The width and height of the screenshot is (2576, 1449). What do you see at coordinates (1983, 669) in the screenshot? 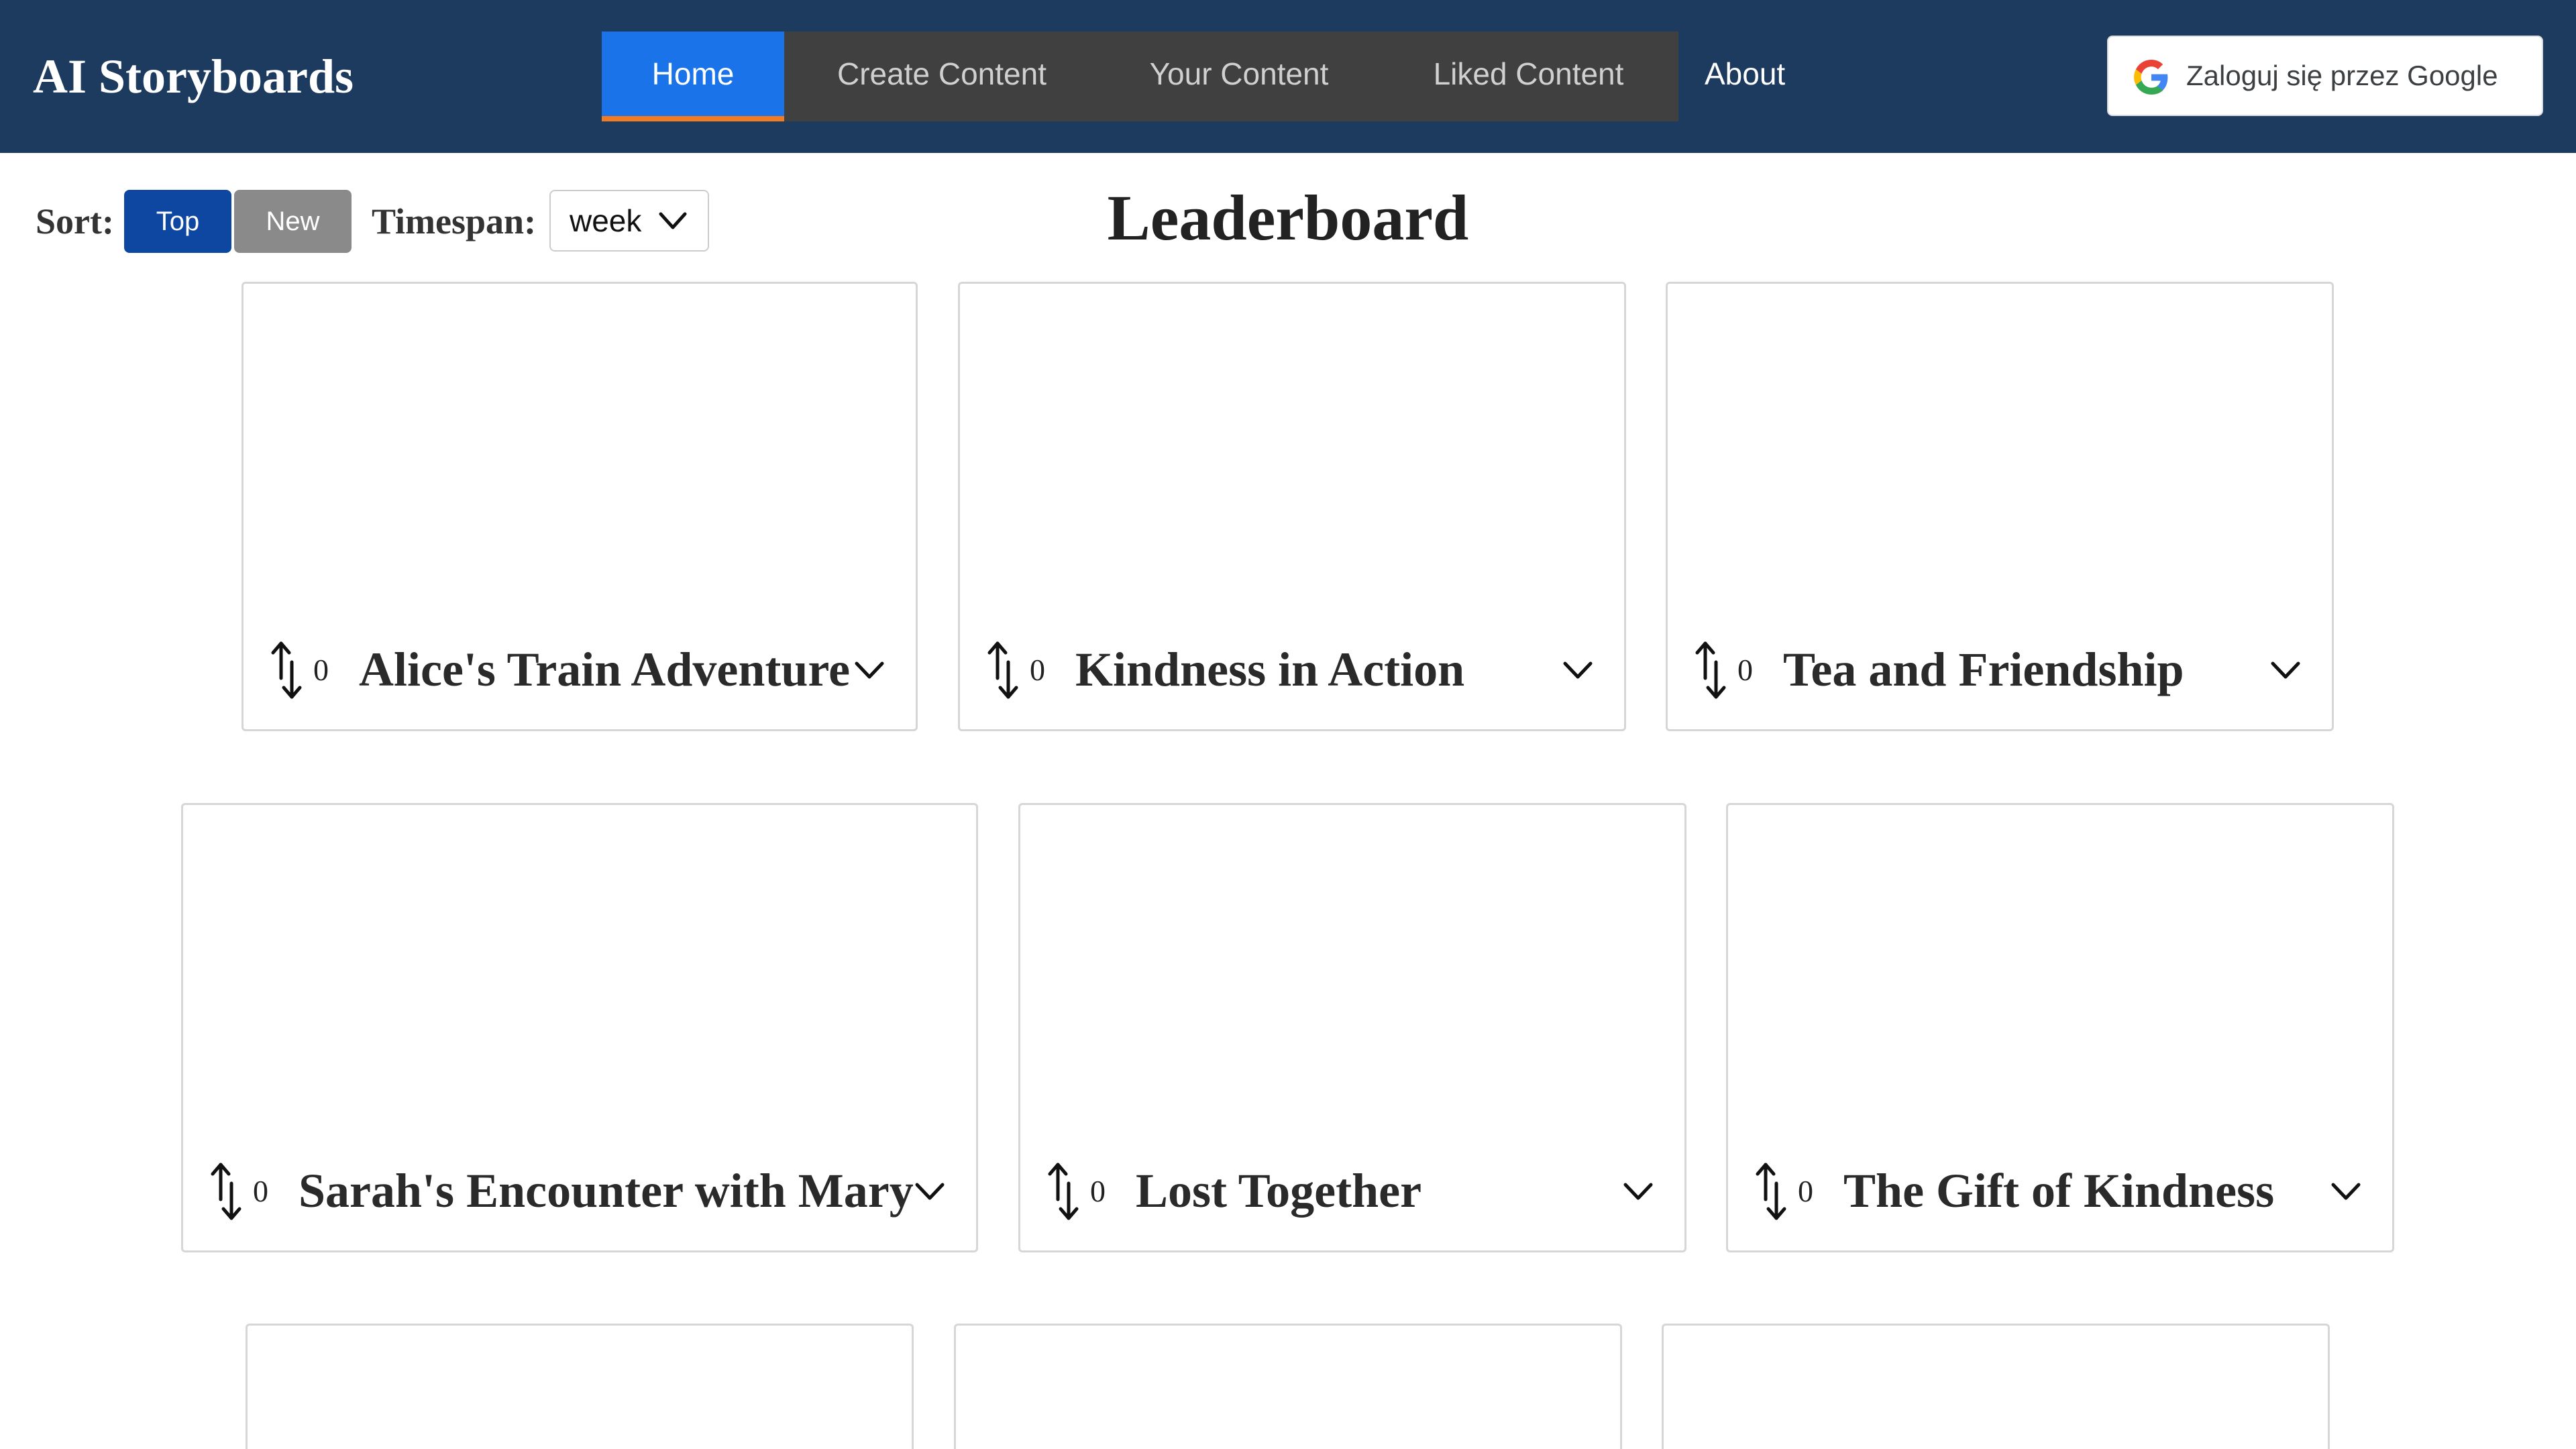
I see `card-title: Tea and Friendship` at bounding box center [1983, 669].